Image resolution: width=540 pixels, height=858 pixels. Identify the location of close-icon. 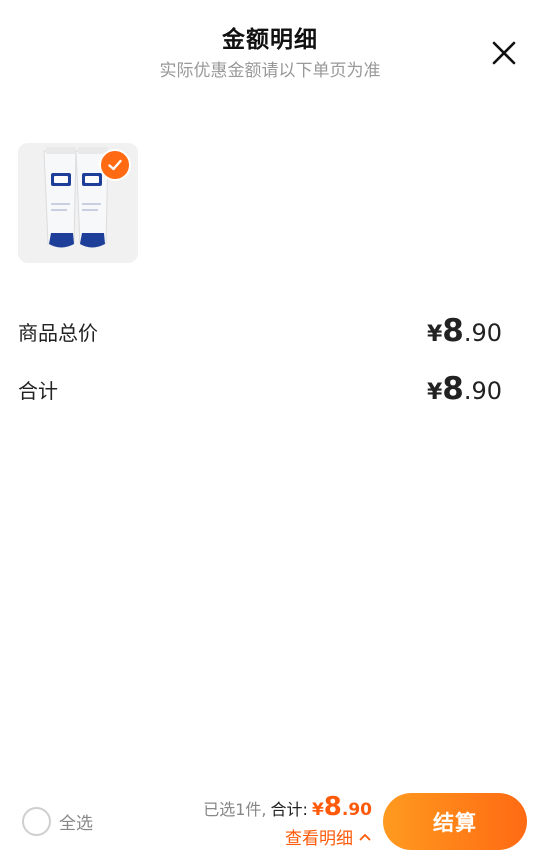
(504, 53).